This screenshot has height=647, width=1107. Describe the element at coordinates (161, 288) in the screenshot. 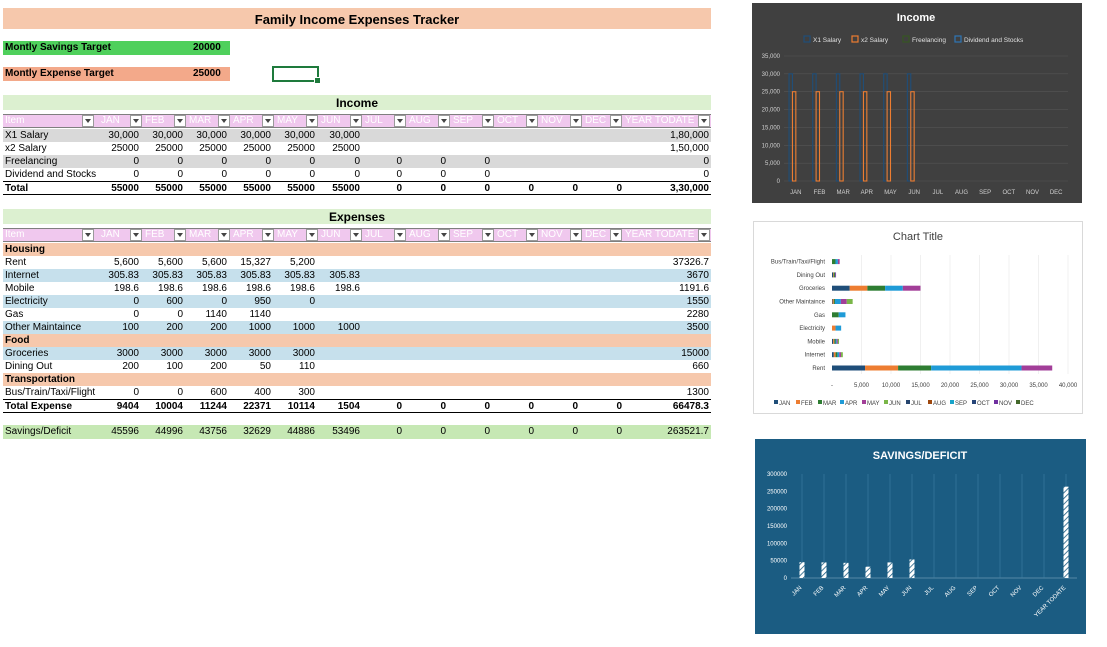

I see `cell-feb: 198.6` at that location.